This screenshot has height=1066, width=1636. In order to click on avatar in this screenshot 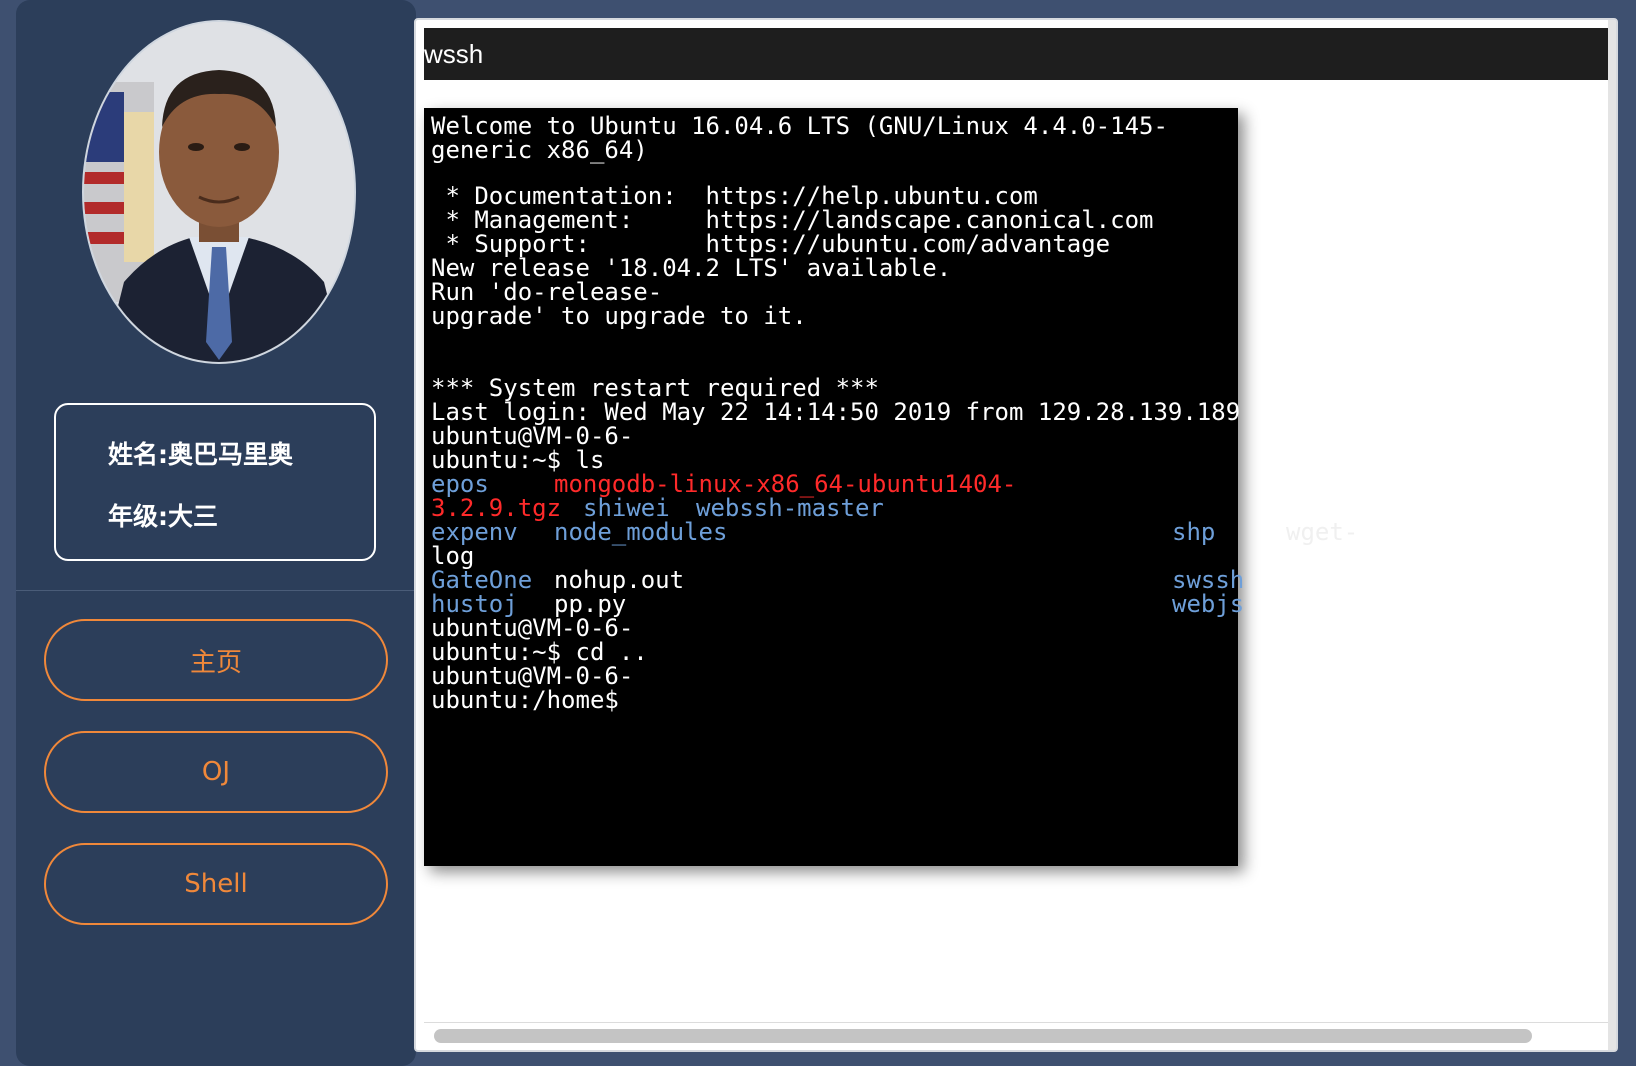, I will do `click(219, 192)`.